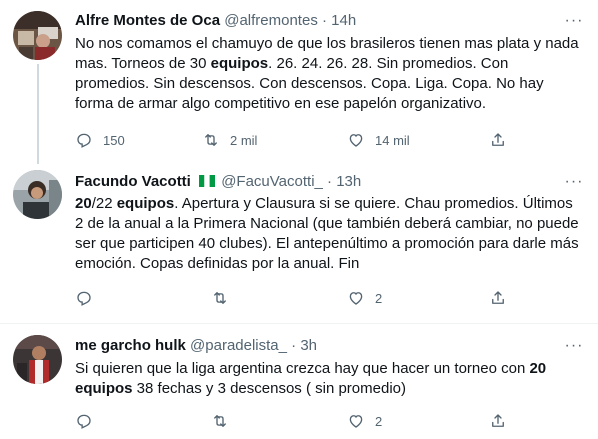 The image size is (598, 439). Describe the element at coordinates (104, 203) in the screenshot. I see `text-segment: /22` at that location.